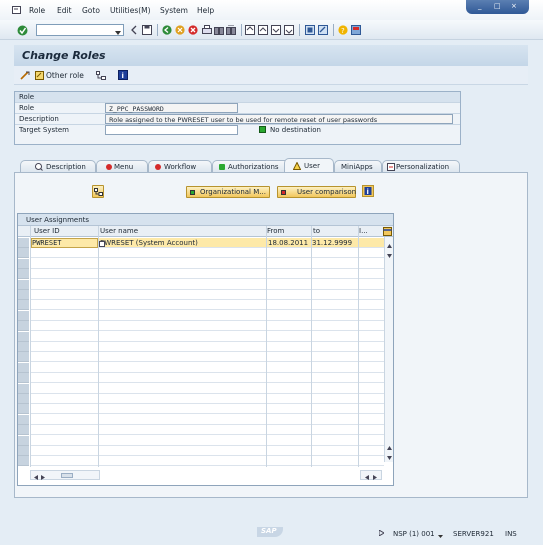  What do you see at coordinates (174, 10) in the screenshot?
I see `menu-system: System` at bounding box center [174, 10].